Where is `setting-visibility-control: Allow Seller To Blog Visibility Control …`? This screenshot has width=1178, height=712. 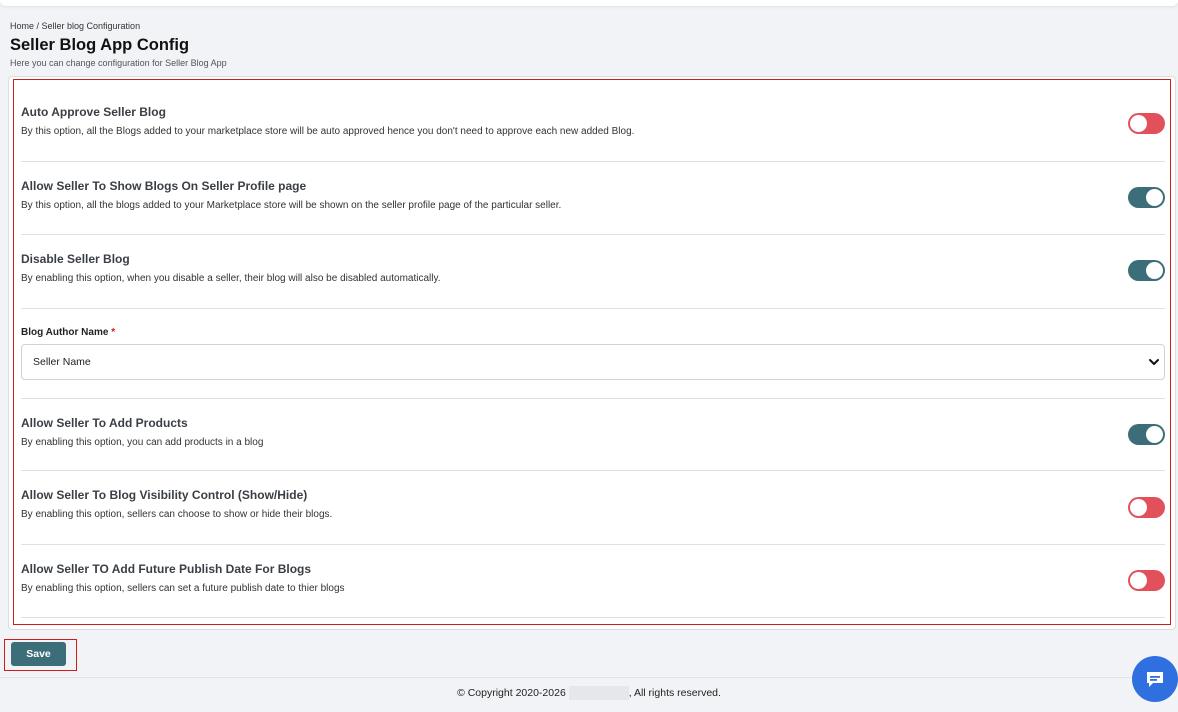 setting-visibility-control: Allow Seller To Blog Visibility Control … is located at coordinates (593, 504).